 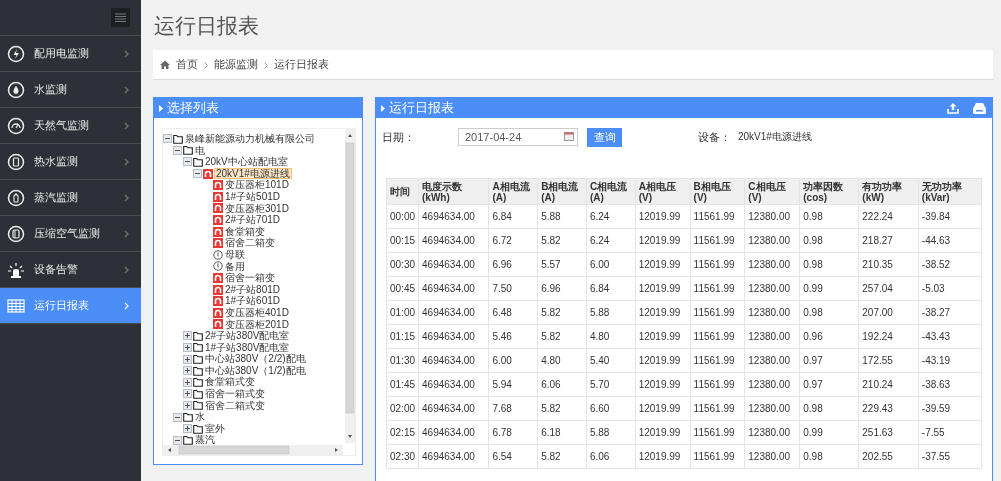 I want to click on tree-node: 变压器柜301D, so click(x=257, y=208).